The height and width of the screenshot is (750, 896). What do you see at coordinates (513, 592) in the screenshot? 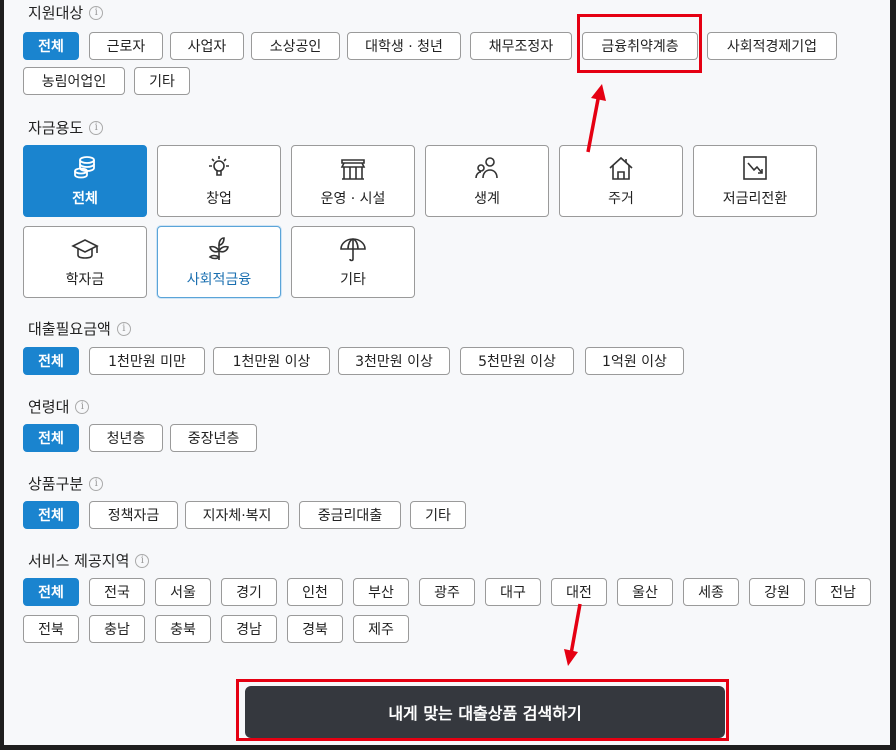
I see `region-chip: 대구` at bounding box center [513, 592].